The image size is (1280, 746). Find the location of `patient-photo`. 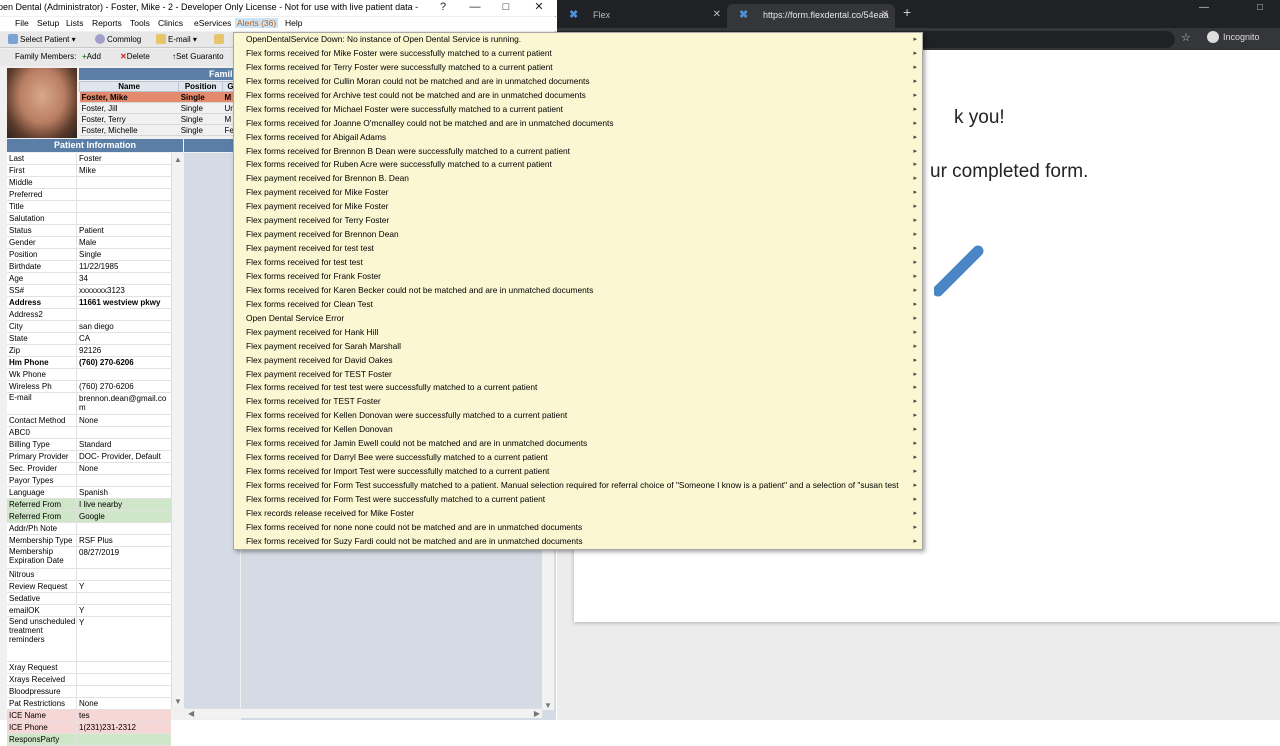

patient-photo is located at coordinates (42, 103).